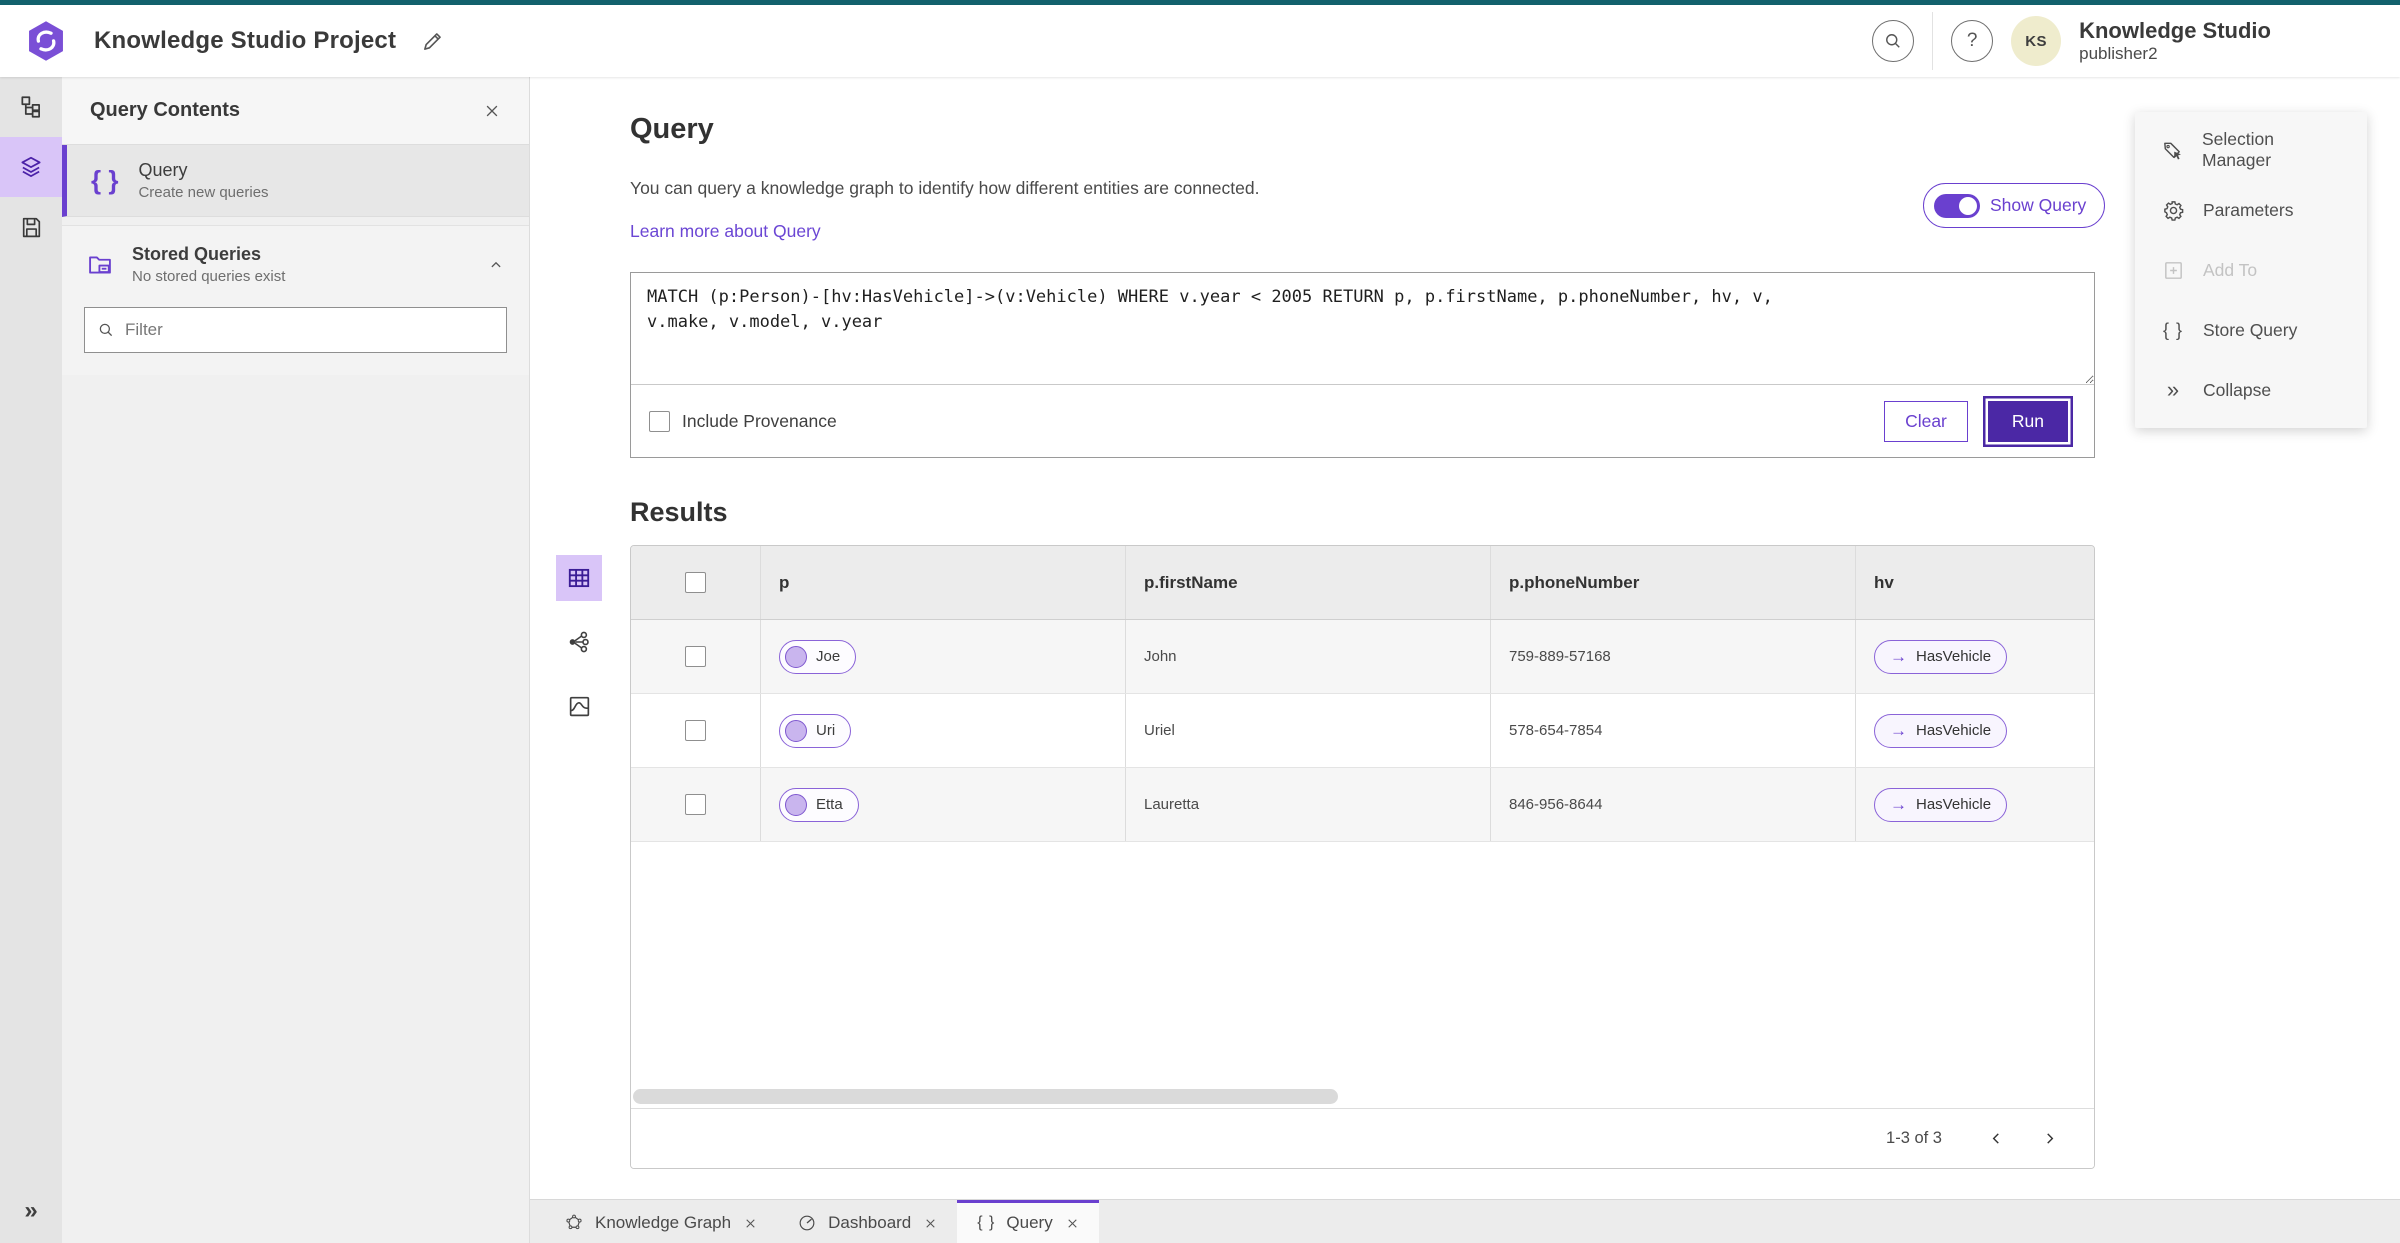 This screenshot has height=1243, width=2400. I want to click on include-provenance-checkbox, so click(659, 421).